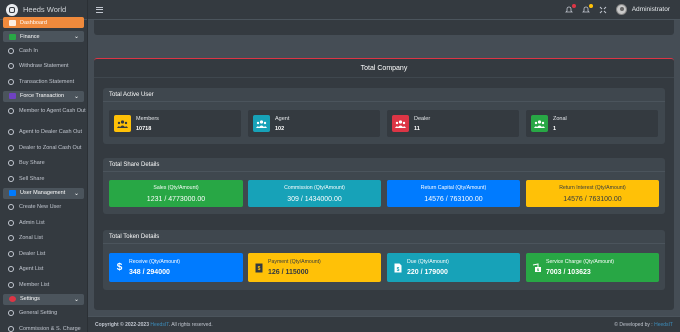  I want to click on commission-label: Commission (Qty/Amount), so click(314, 187).